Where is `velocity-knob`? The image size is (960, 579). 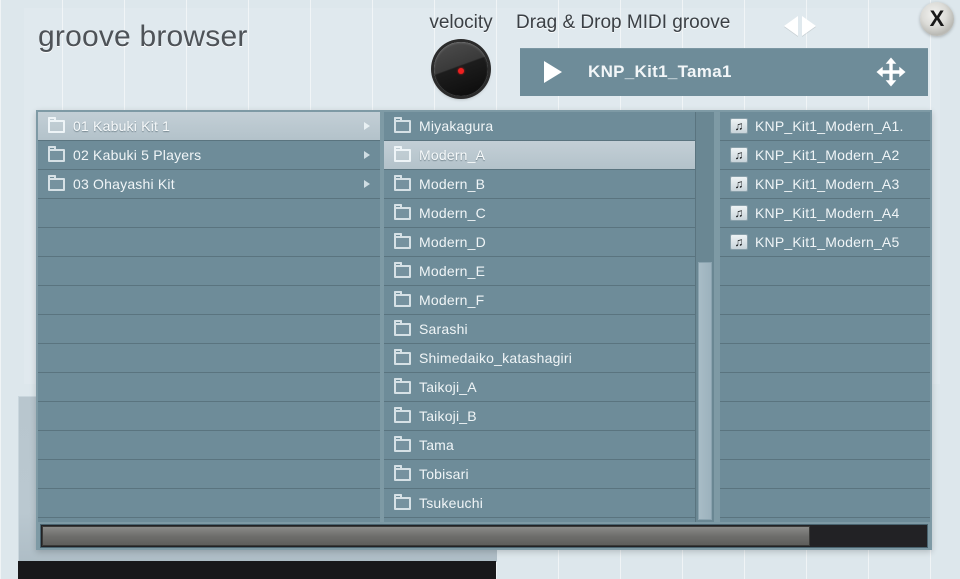 velocity-knob is located at coordinates (461, 69).